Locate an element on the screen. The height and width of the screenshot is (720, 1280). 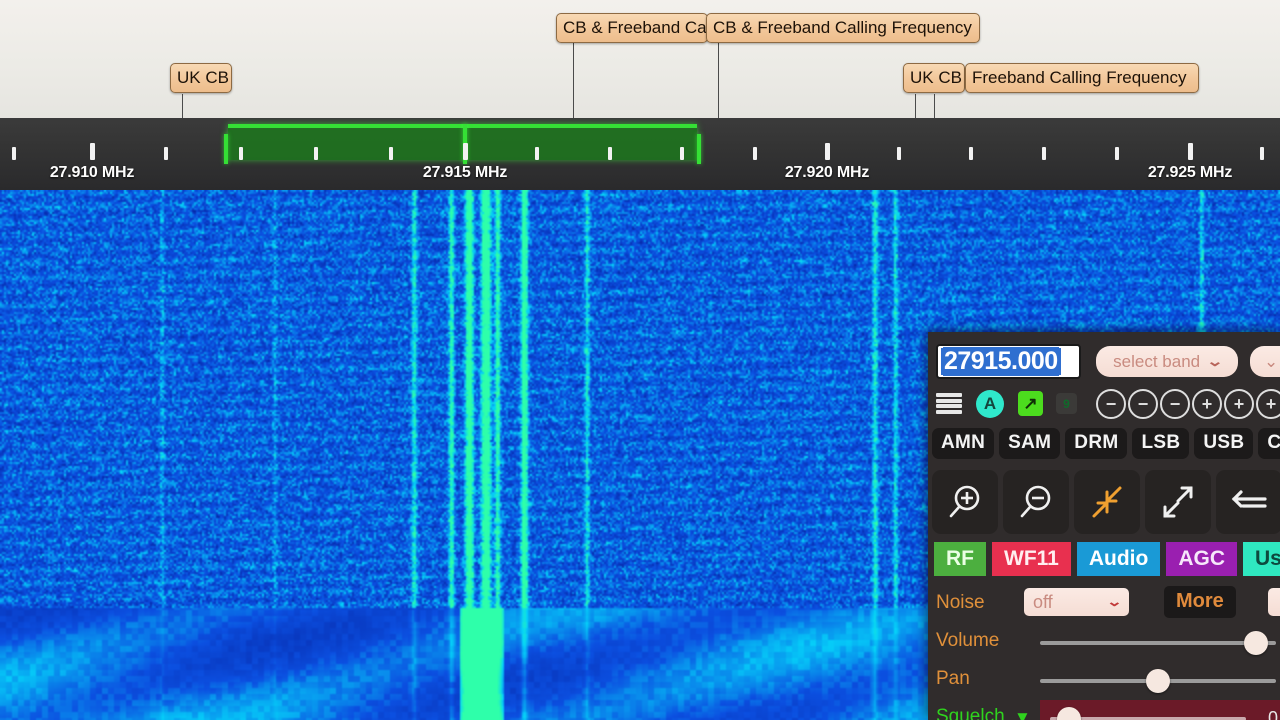
select-band-dropdown: select band ⌄ is located at coordinates (1167, 361).